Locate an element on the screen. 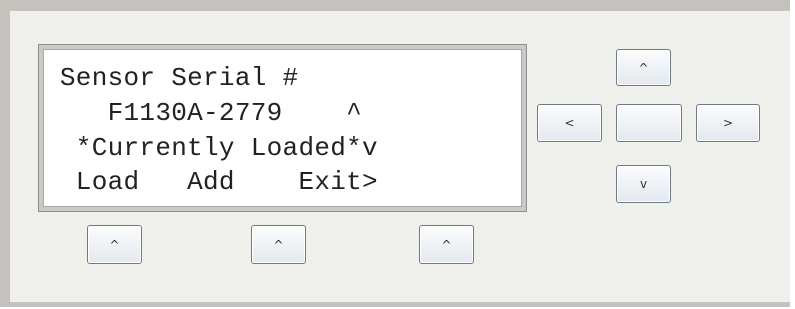 This screenshot has width=795, height=309. chevron-down-icon: v is located at coordinates (643, 184).